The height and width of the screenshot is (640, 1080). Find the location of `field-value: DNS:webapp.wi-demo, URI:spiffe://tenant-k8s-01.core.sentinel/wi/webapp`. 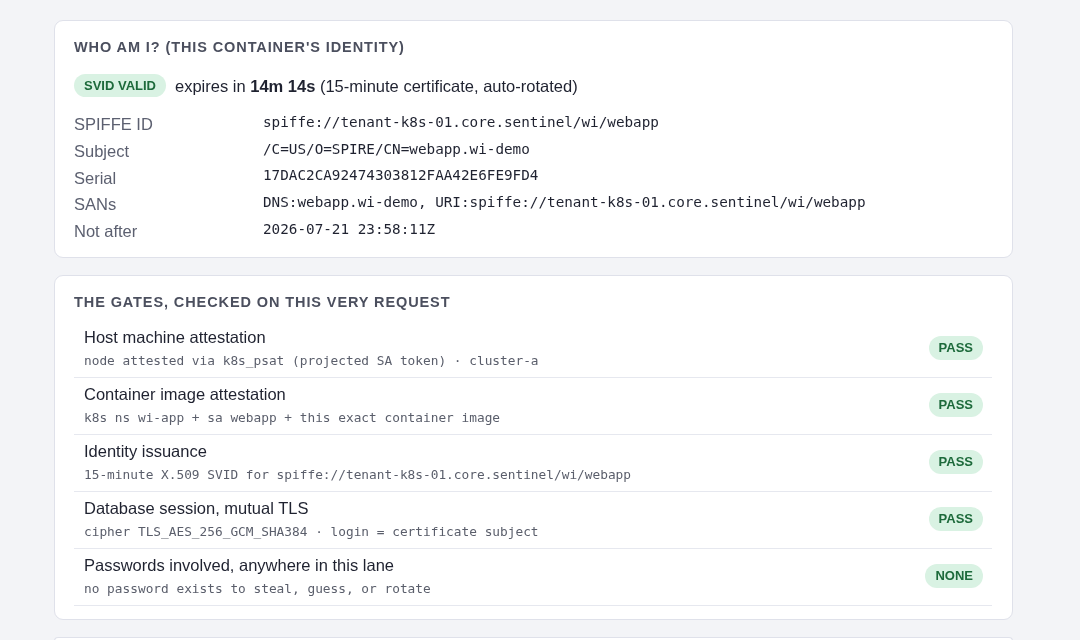

field-value: DNS:webapp.wi-demo, URI:spiffe://tenant-k8s-01.core.sentinel/wi/webapp is located at coordinates (564, 202).